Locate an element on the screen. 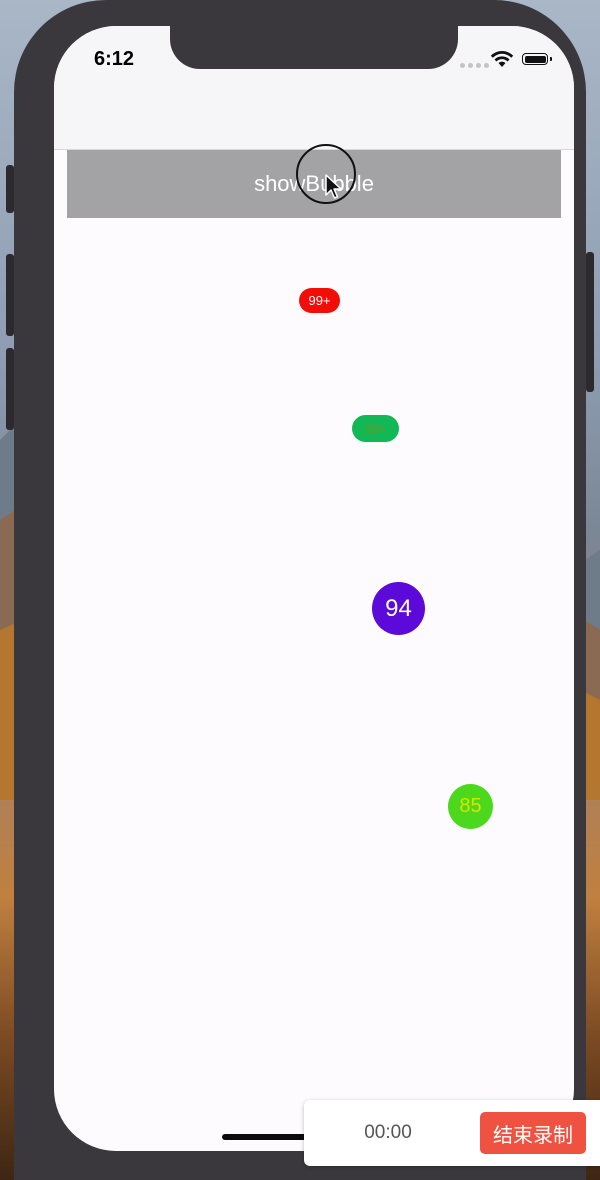 This screenshot has width=600, height=1180. battery-icon is located at coordinates (537, 59).